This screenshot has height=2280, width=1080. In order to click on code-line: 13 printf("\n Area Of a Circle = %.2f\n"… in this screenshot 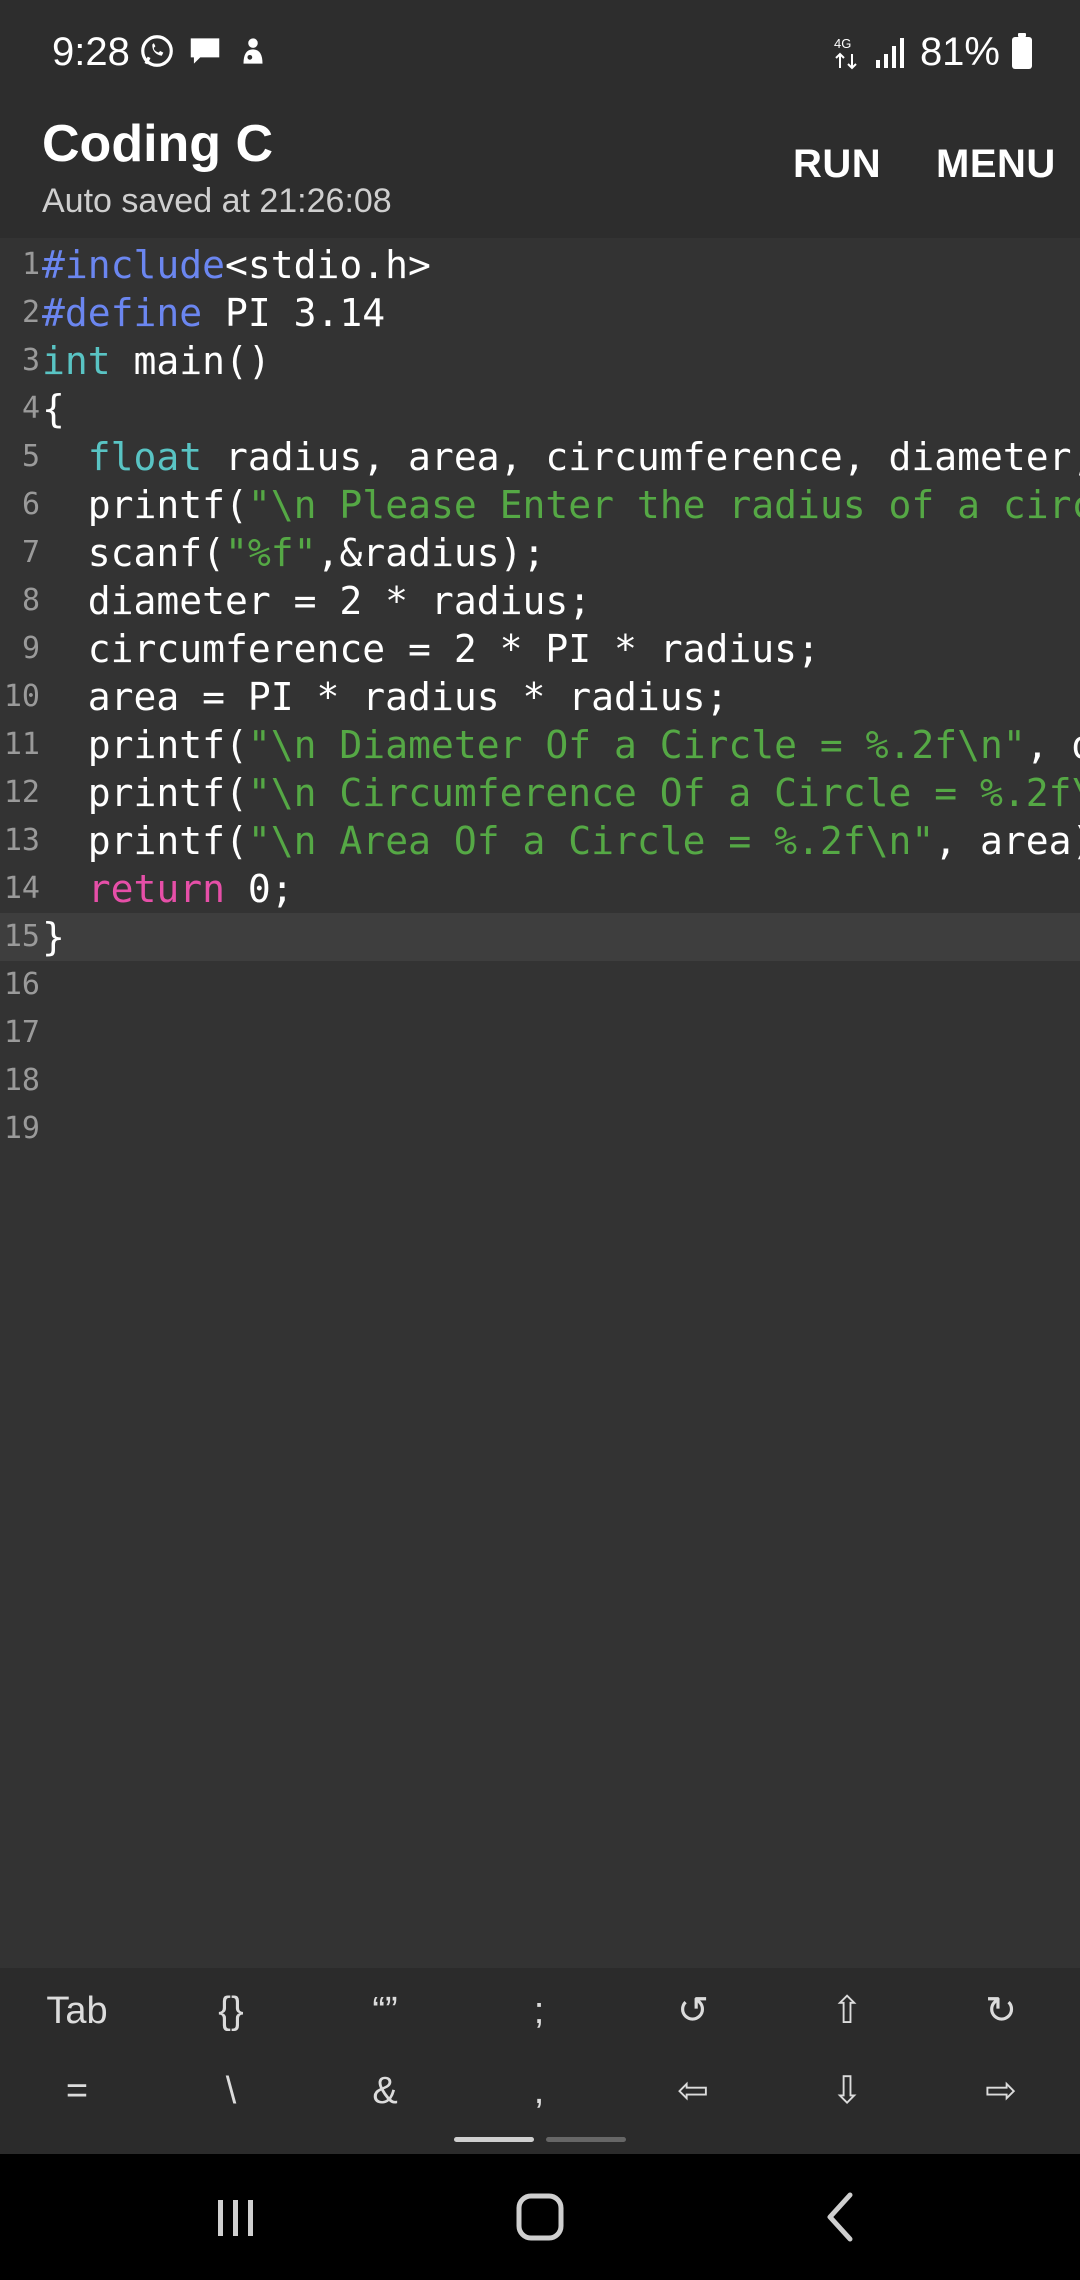, I will do `click(540, 841)`.